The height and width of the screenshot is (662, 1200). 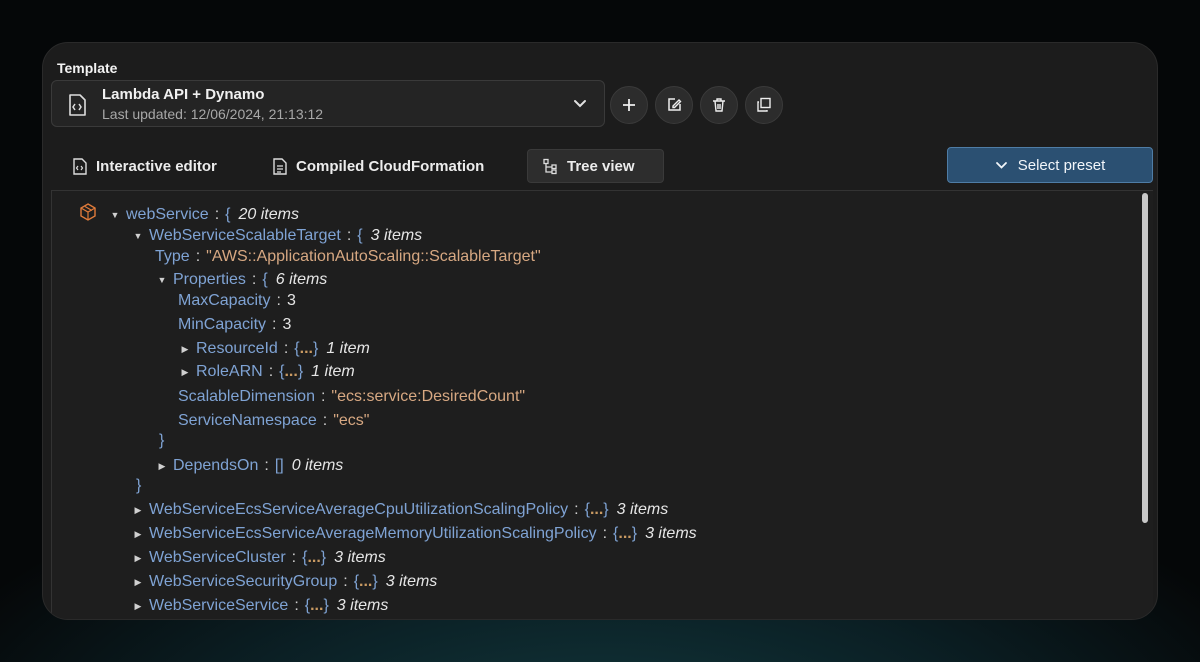 I want to click on duplicate-template-button, so click(x=764, y=105).